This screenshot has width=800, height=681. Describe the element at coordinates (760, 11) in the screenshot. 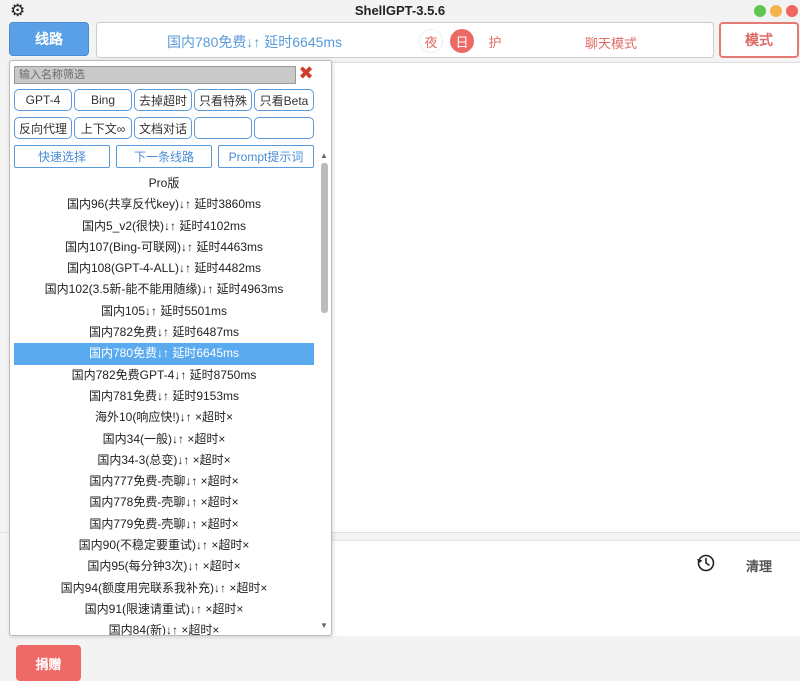

I see `maximize-button` at that location.